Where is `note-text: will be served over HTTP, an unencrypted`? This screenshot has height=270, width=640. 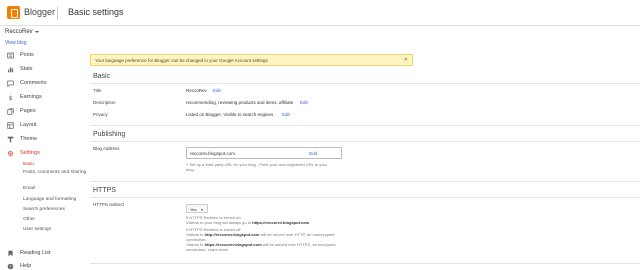 note-text: will be served over HTTP, an unencrypted is located at coordinates (297, 234).